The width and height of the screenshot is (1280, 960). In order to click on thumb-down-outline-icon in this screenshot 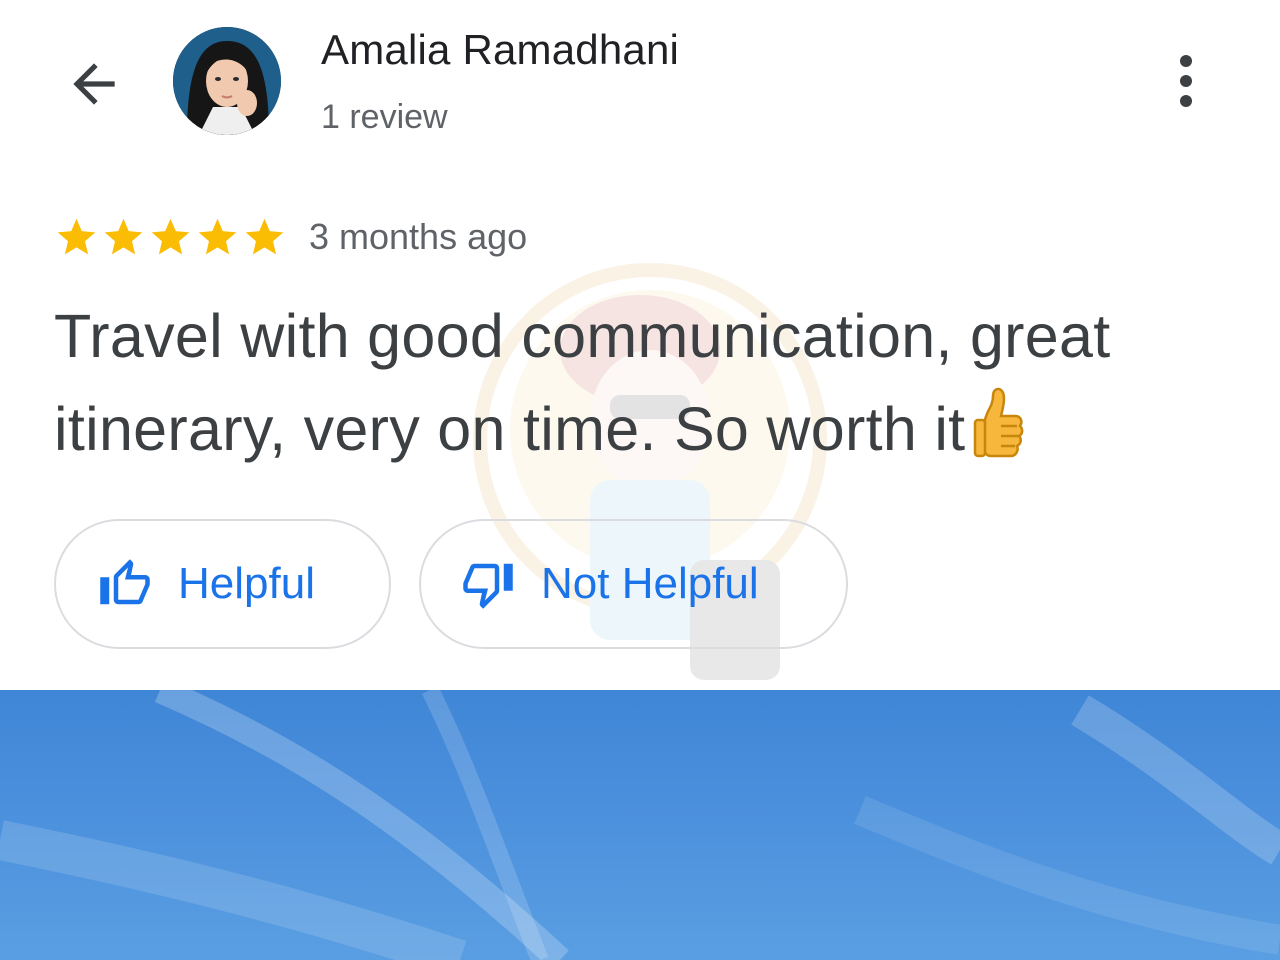, I will do `click(488, 586)`.